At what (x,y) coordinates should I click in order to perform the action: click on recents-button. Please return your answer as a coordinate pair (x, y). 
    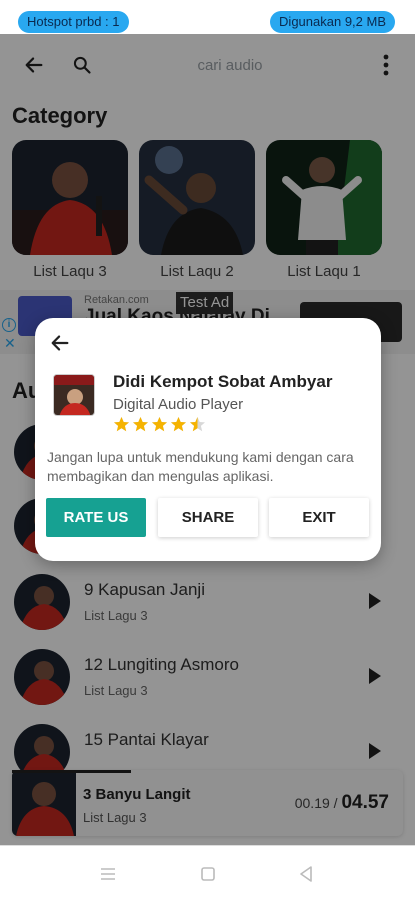
    Looking at the image, I should click on (108, 873).